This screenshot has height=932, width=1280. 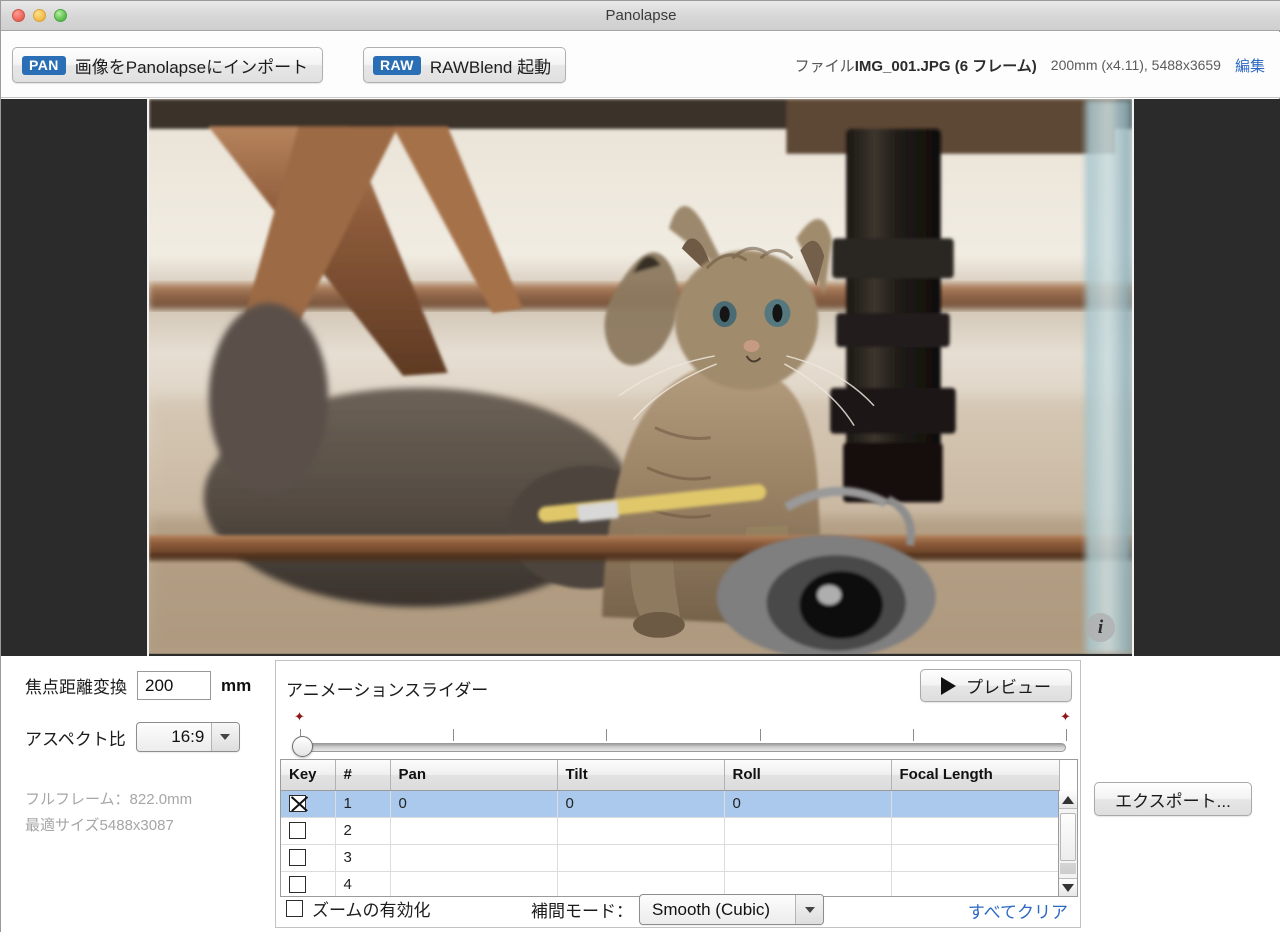 What do you see at coordinates (174, 685) in the screenshot?
I see `focal-length-input` at bounding box center [174, 685].